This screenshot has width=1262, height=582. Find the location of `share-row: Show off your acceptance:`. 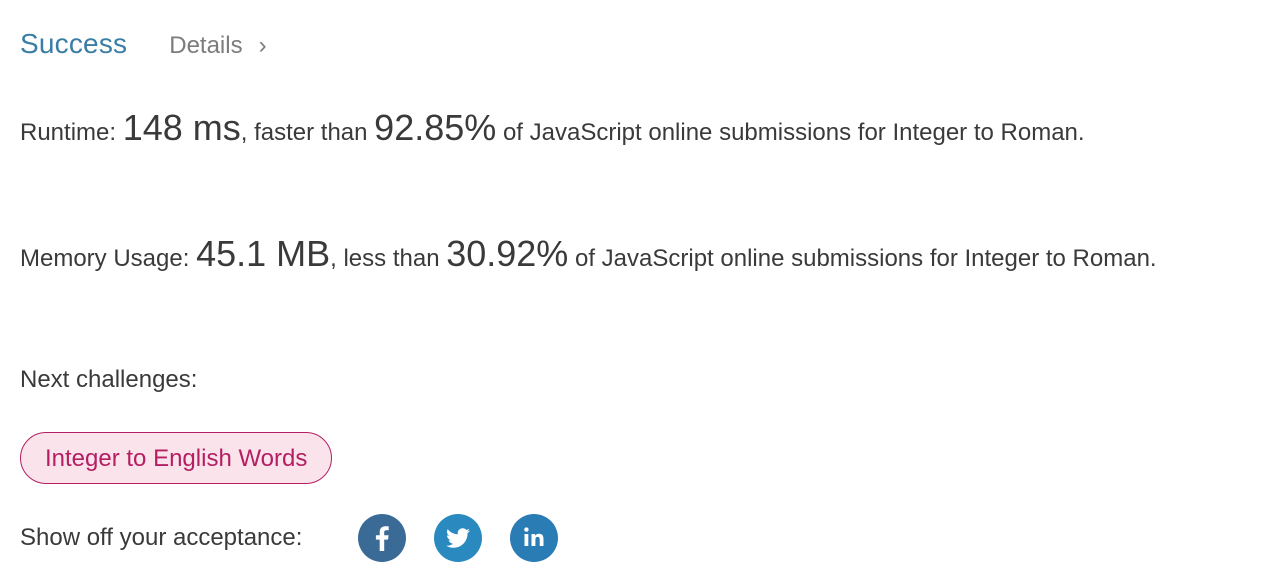

share-row: Show off your acceptance: is located at coordinates (289, 538).